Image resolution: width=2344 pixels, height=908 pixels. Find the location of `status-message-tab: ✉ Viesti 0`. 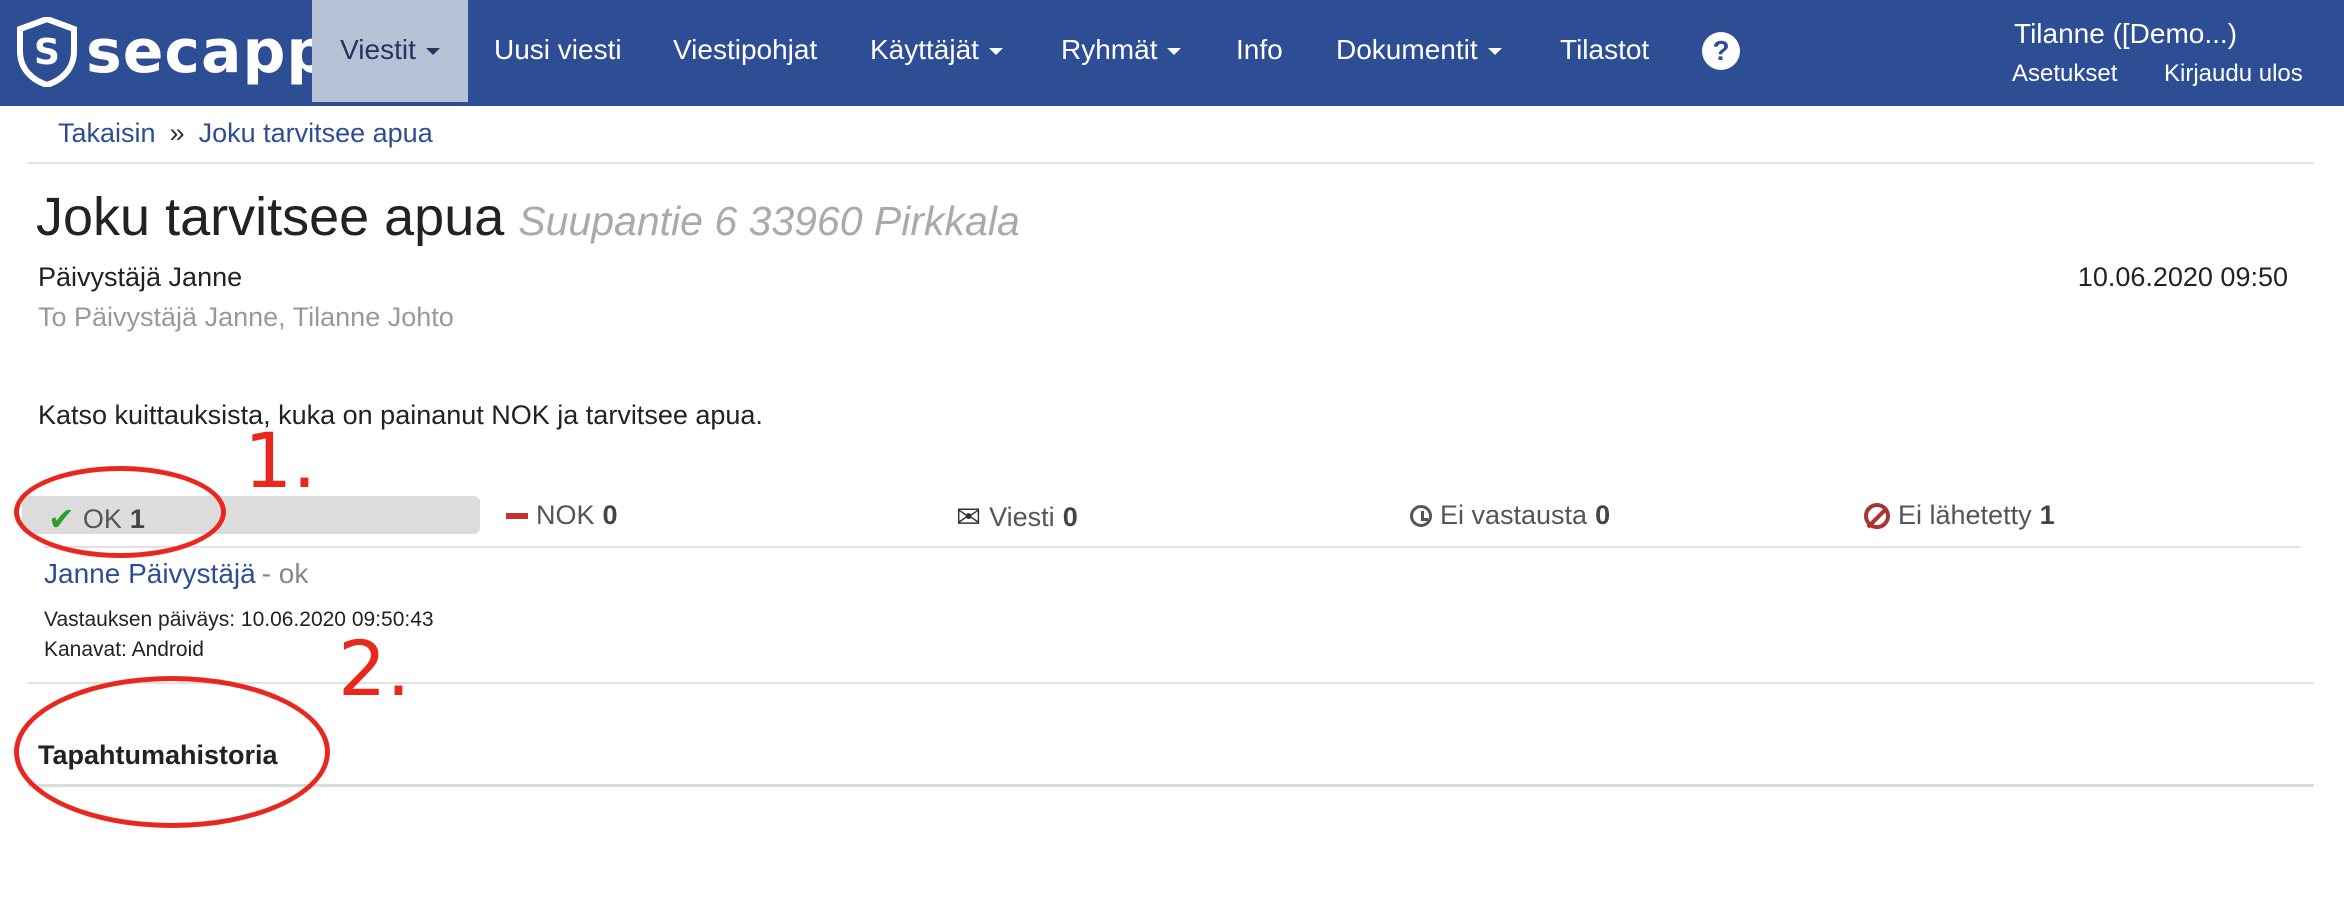

status-message-tab: ✉ Viesti 0 is located at coordinates (1017, 517).